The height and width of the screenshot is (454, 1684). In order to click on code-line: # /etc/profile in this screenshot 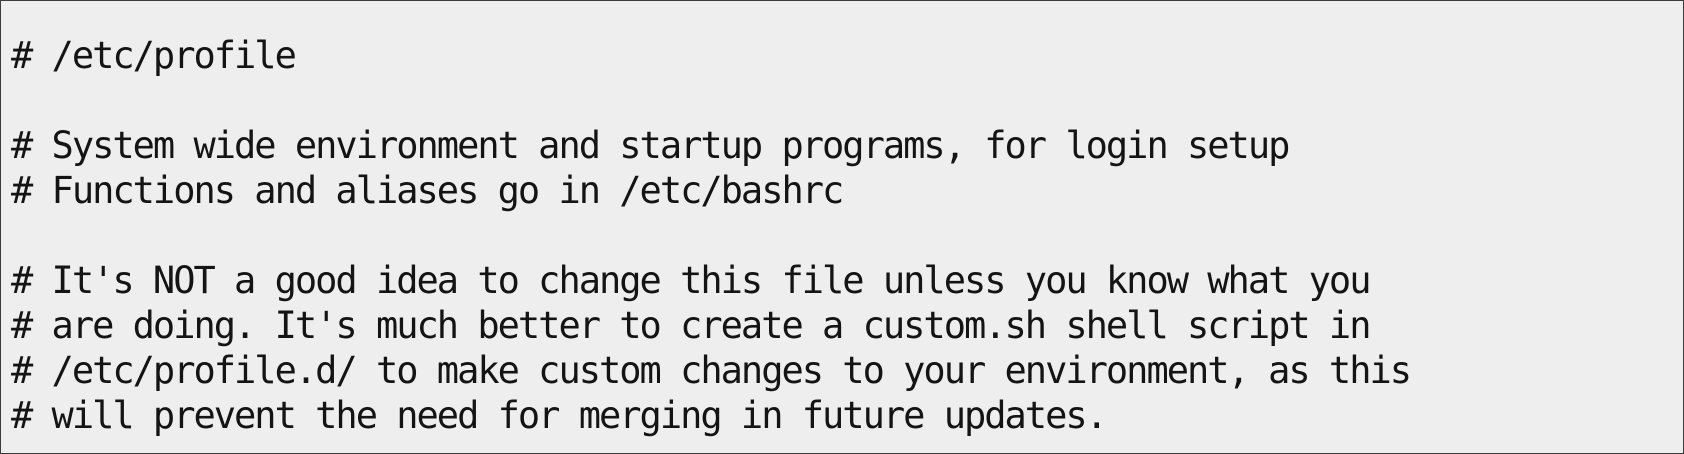, I will do `click(154, 55)`.